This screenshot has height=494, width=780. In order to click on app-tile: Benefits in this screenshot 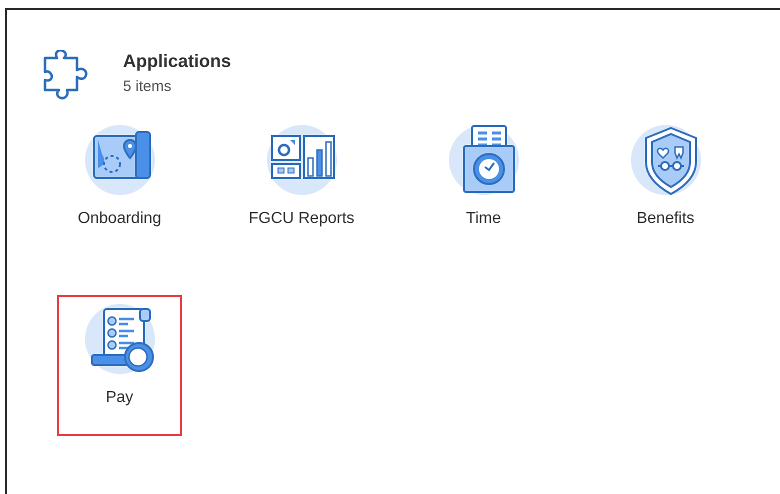, I will do `click(665, 186)`.